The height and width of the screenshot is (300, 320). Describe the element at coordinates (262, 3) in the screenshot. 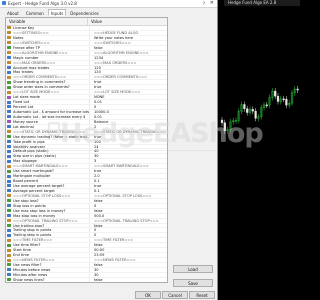

I see `chart-title-bar: Hedge Fund Algo EA 2.8` at that location.